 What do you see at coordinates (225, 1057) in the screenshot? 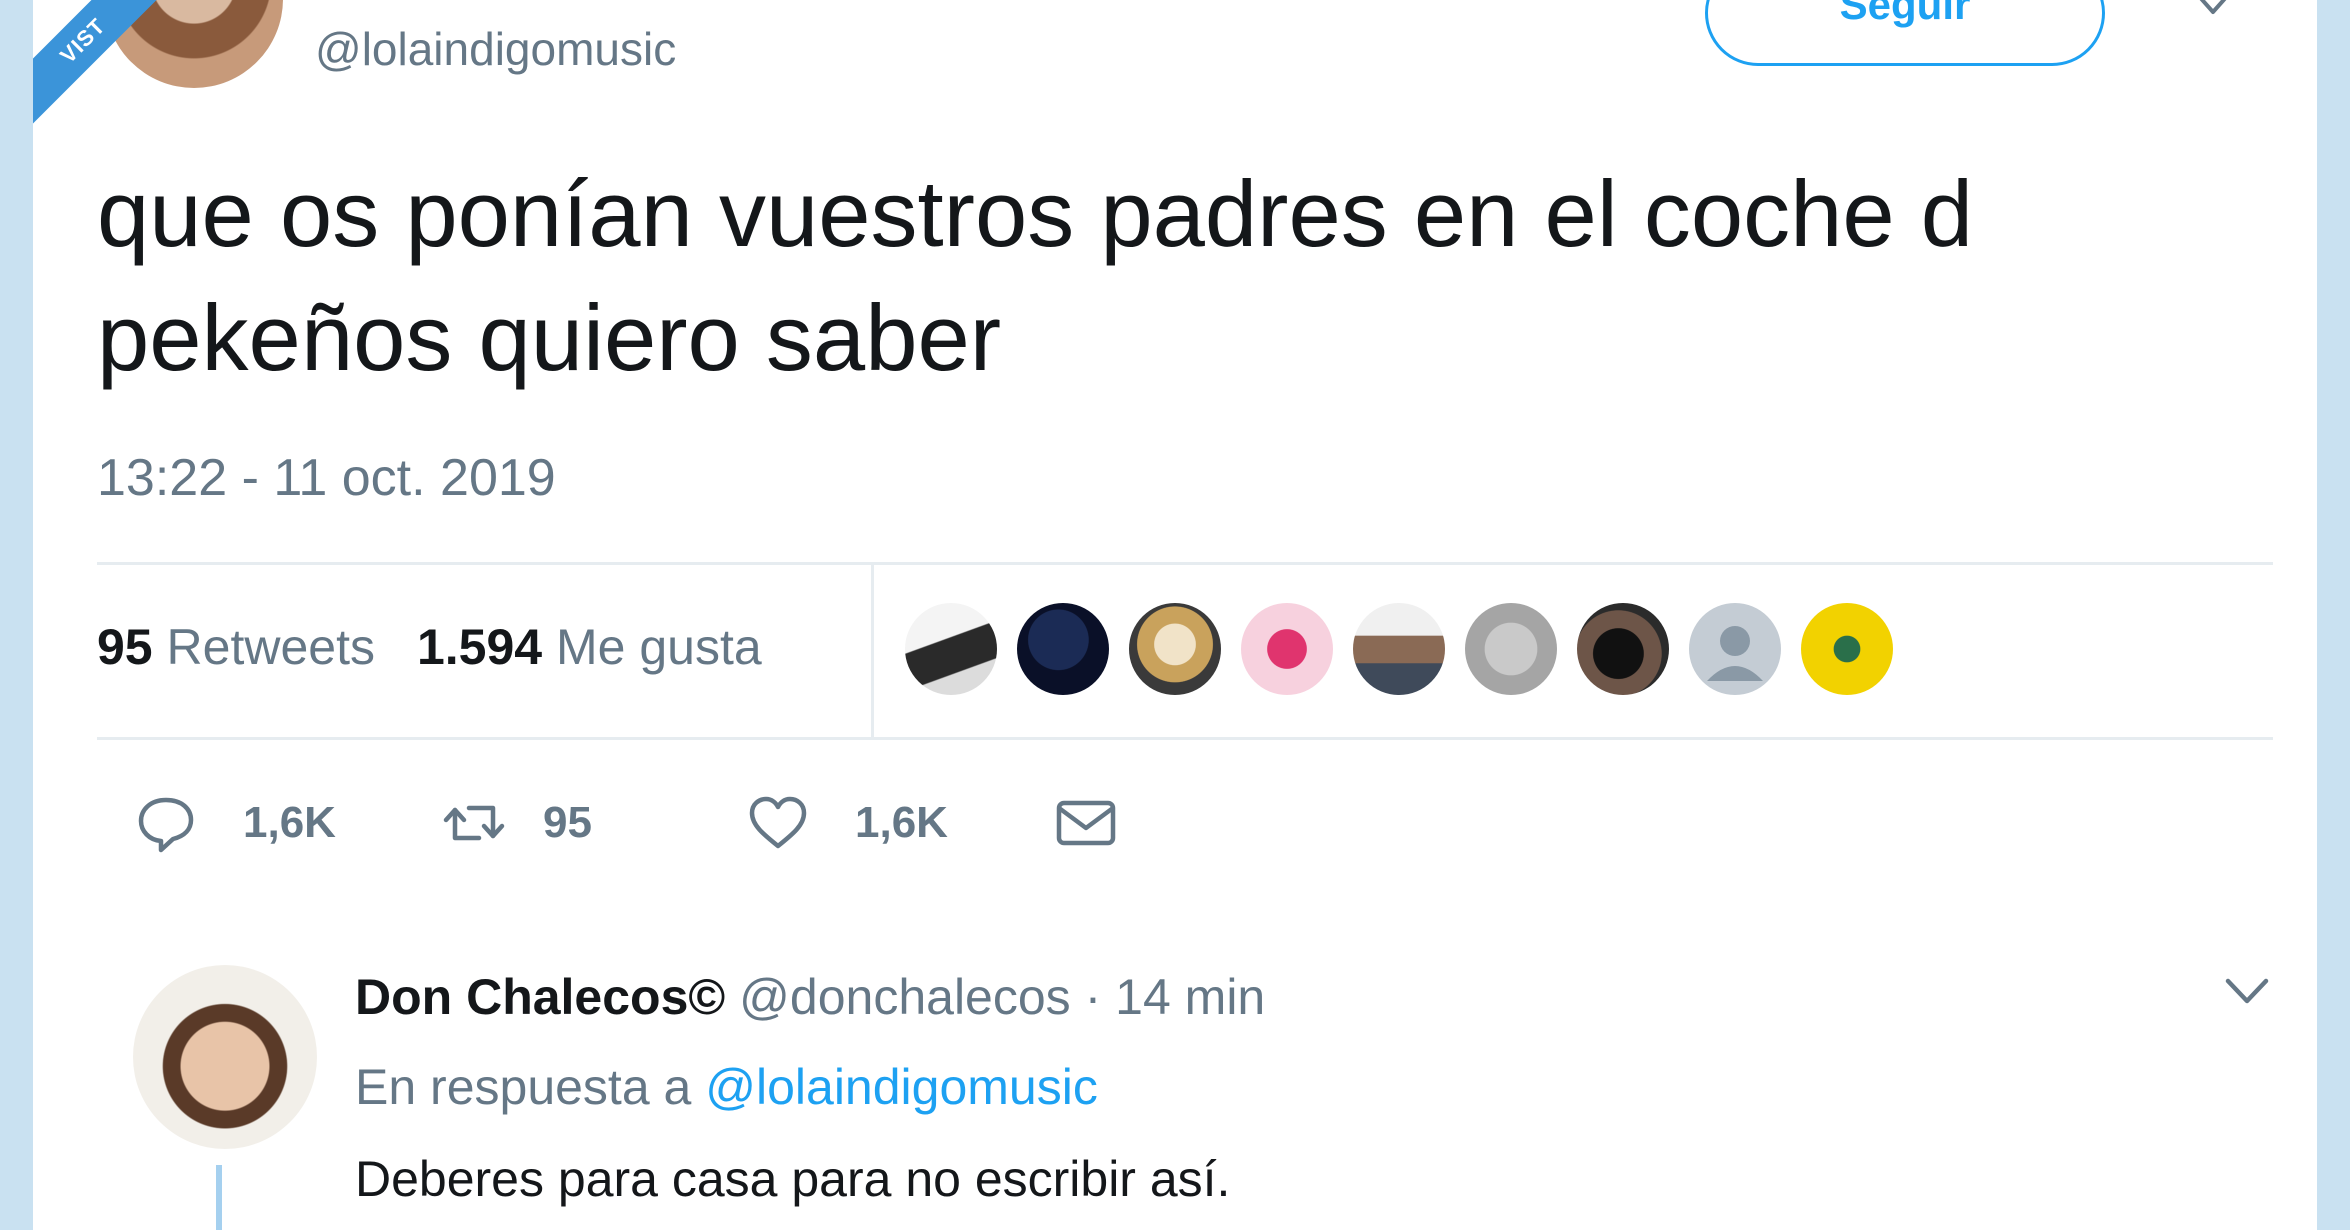
I see `reply-author-avatar` at bounding box center [225, 1057].